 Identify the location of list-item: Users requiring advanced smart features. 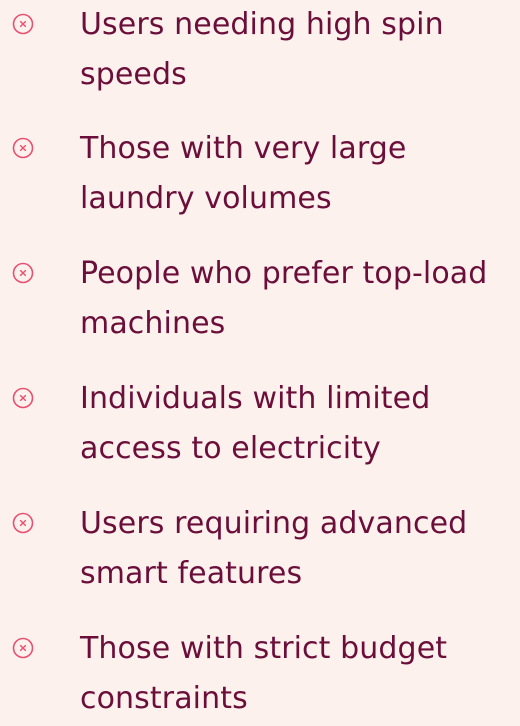
(260, 549).